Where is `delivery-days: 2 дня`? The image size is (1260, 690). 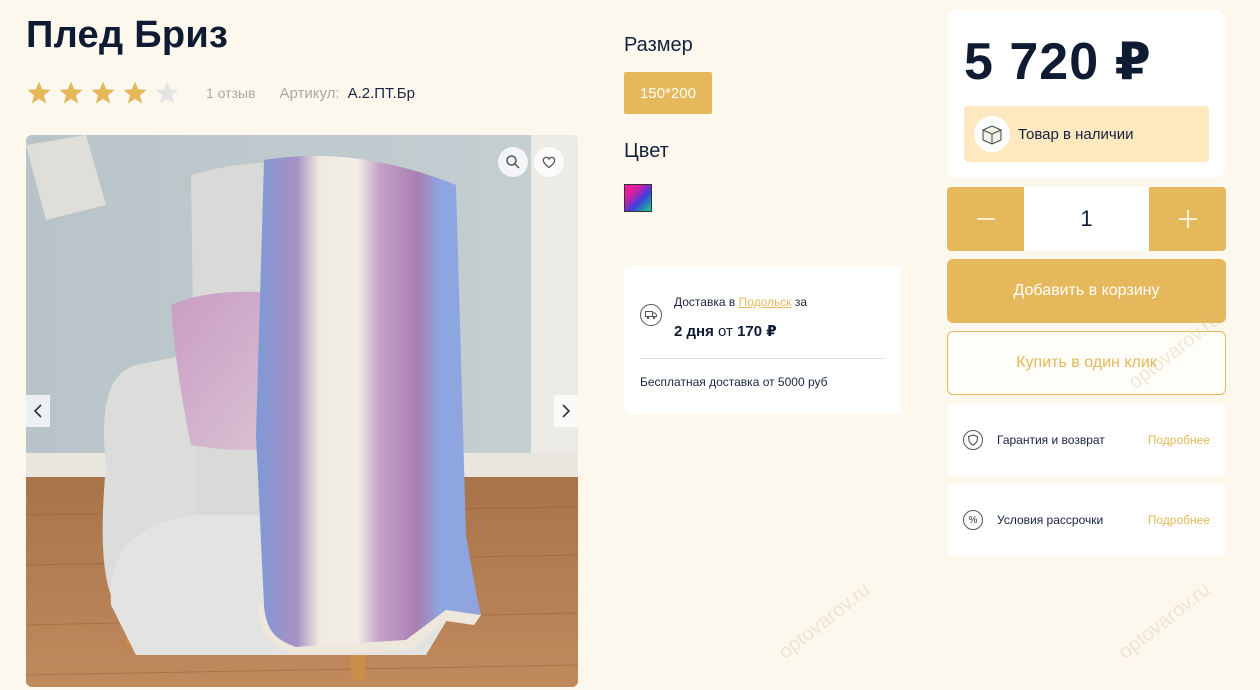 delivery-days: 2 дня is located at coordinates (694, 331).